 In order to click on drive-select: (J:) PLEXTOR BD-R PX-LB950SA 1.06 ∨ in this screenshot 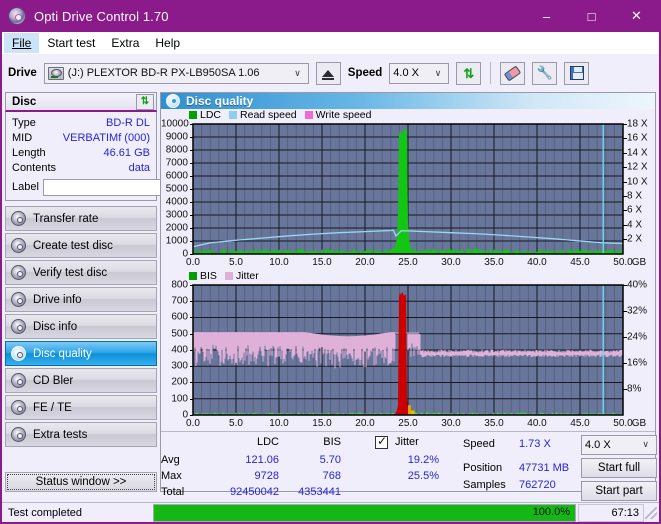, I will do `click(176, 73)`.